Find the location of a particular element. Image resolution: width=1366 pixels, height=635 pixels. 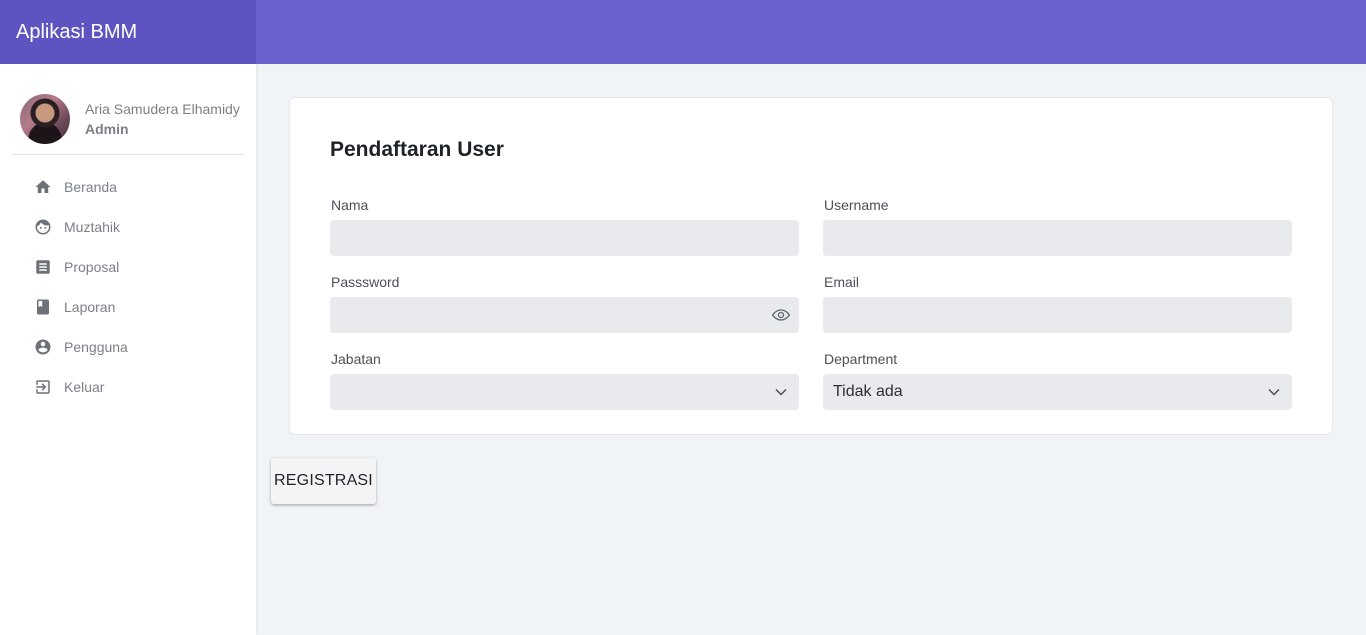

username-label: Username is located at coordinates (856, 205).